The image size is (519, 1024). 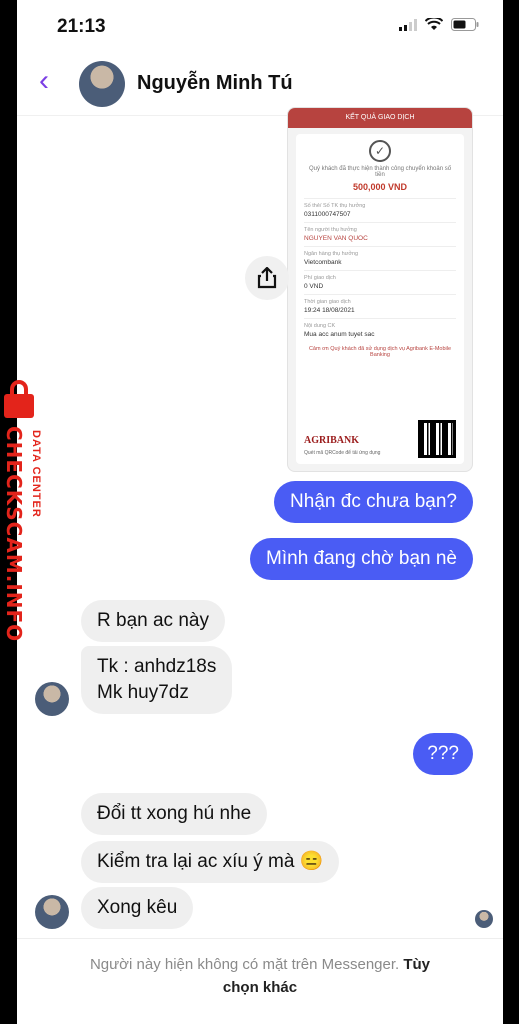 I want to click on watermark-brand: CHECKSCAM.INFO, so click(x=14, y=534).